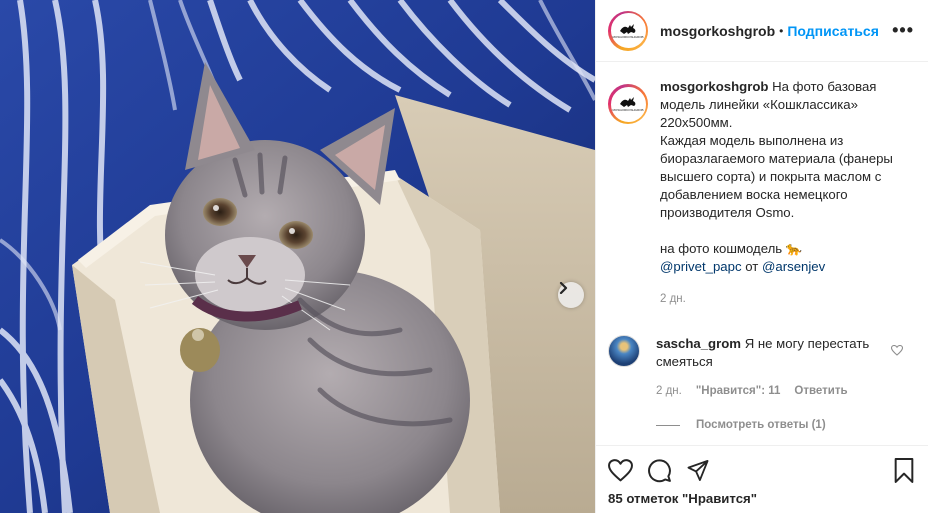  I want to click on mention-privet-papc: @privet_papc, so click(701, 266).